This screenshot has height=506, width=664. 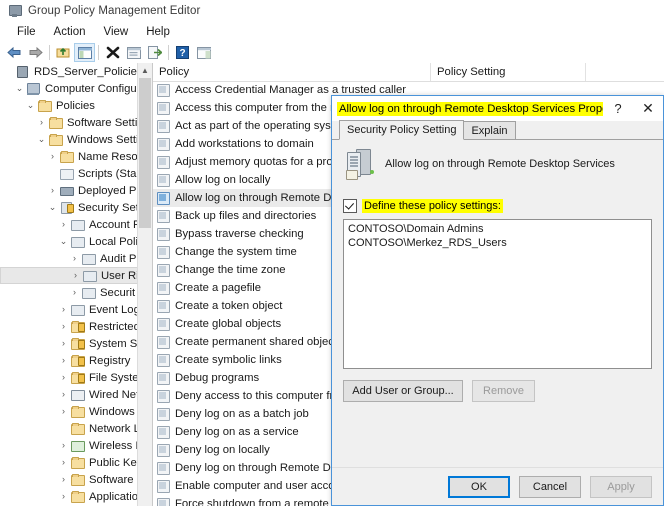 I want to click on policy-name-cell: Allow log on through Remote Deskt, so click(x=264, y=198).